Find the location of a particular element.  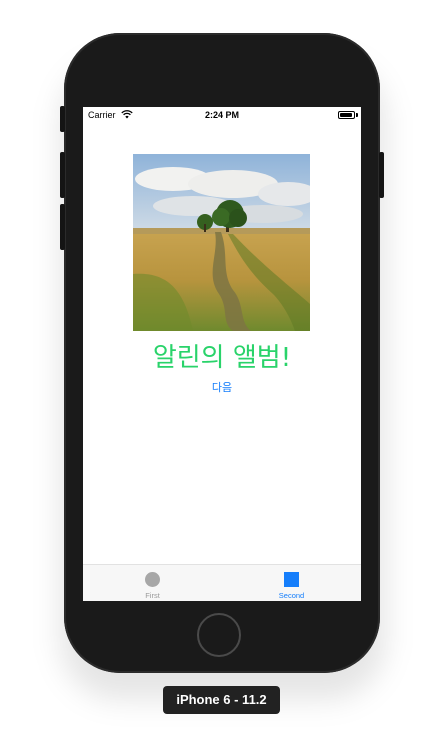

album-image is located at coordinates (221, 242).